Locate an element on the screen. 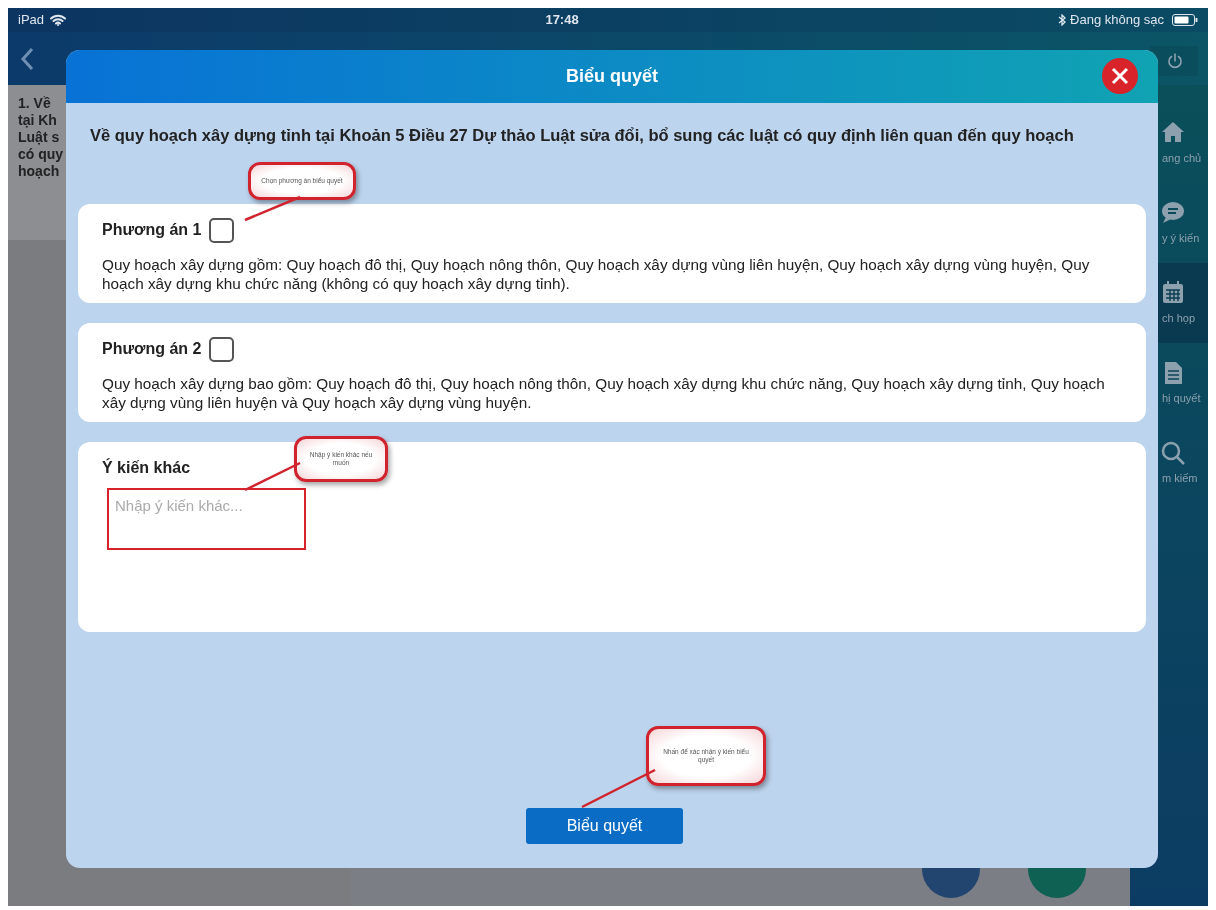 The height and width of the screenshot is (910, 1216). close-button is located at coordinates (1120, 76).